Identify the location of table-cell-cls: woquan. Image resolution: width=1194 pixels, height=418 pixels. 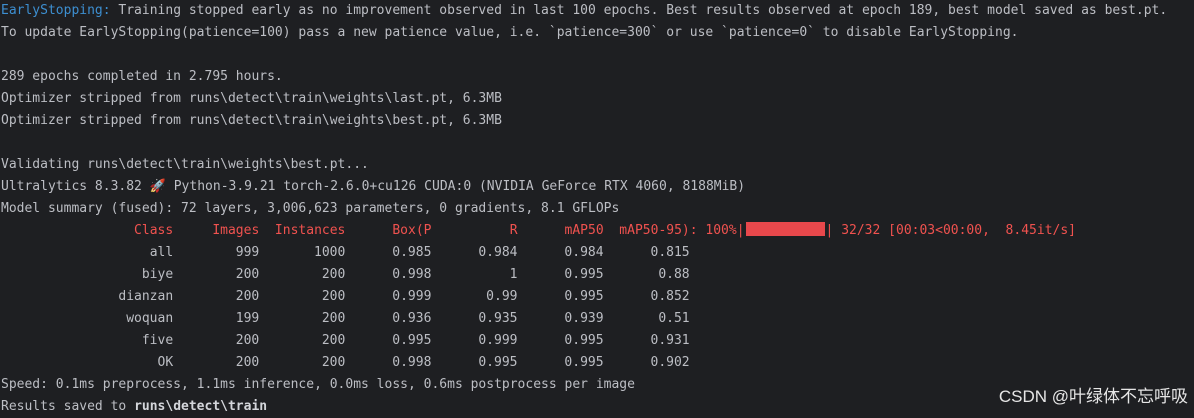
(150, 318).